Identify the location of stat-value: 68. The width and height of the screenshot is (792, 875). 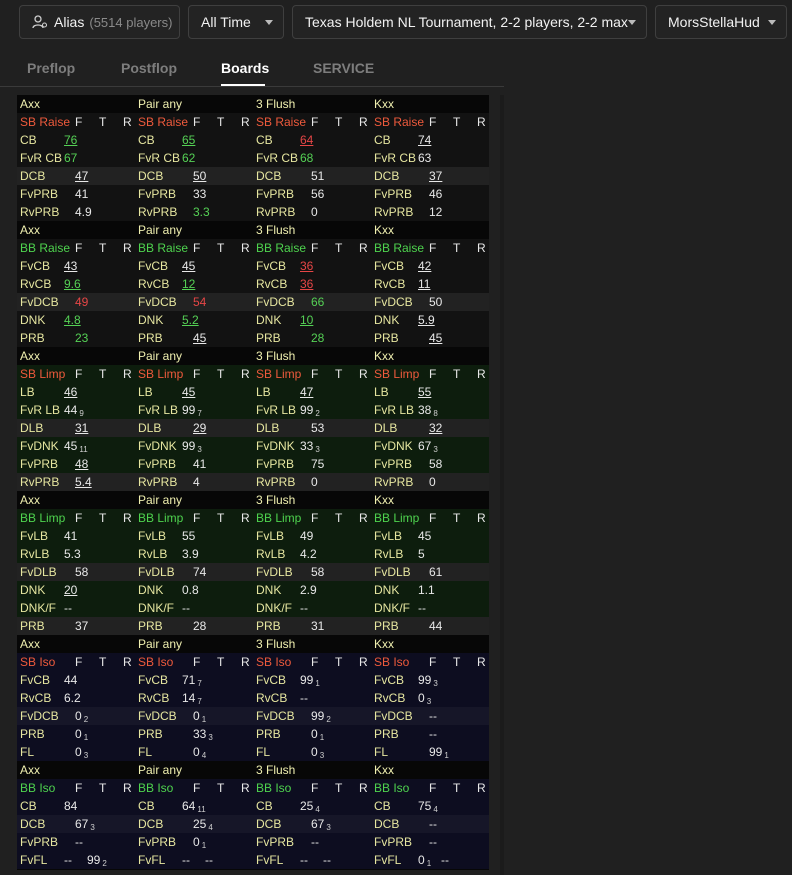
(306, 158).